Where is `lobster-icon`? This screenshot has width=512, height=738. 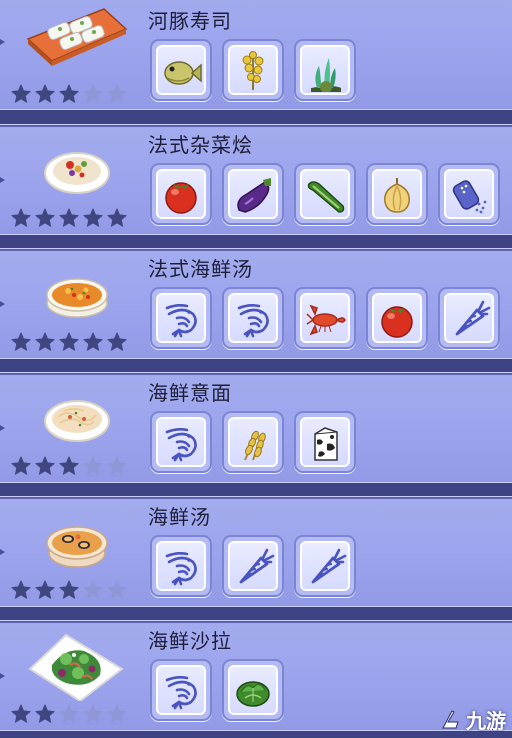
lobster-icon is located at coordinates (326, 320).